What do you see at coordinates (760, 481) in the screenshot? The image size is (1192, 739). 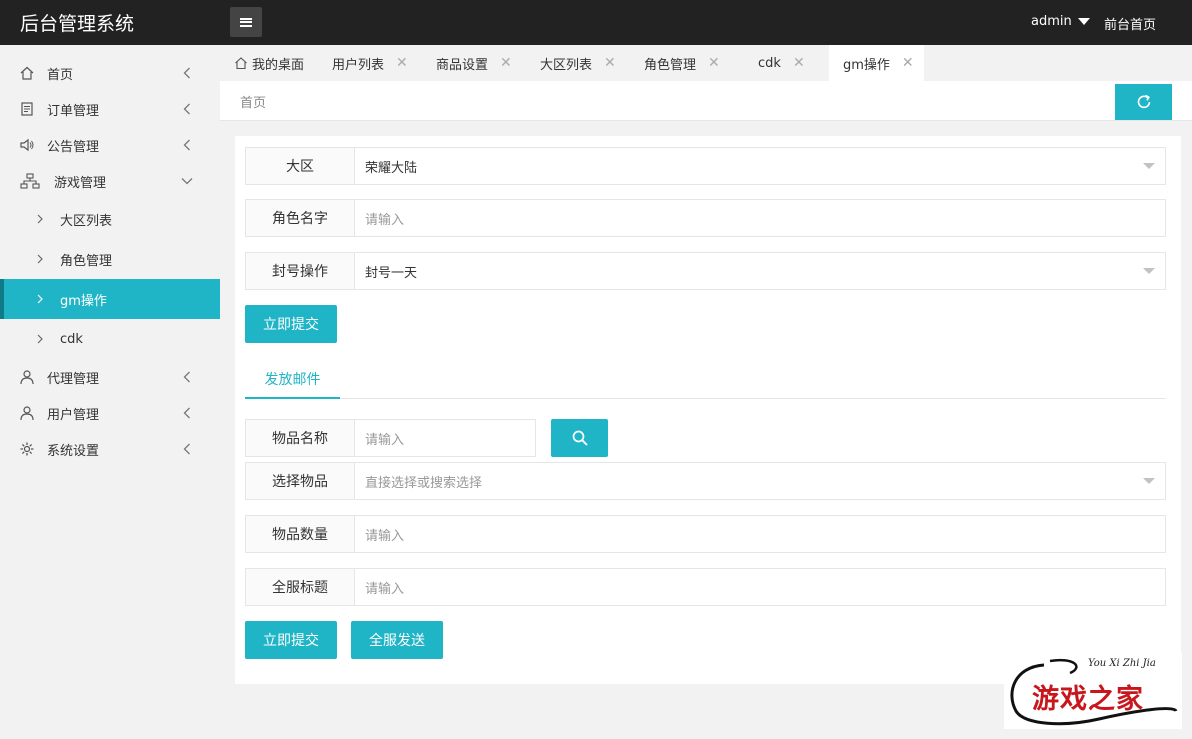 I see `select-item-input: 直接选择或搜索选择` at bounding box center [760, 481].